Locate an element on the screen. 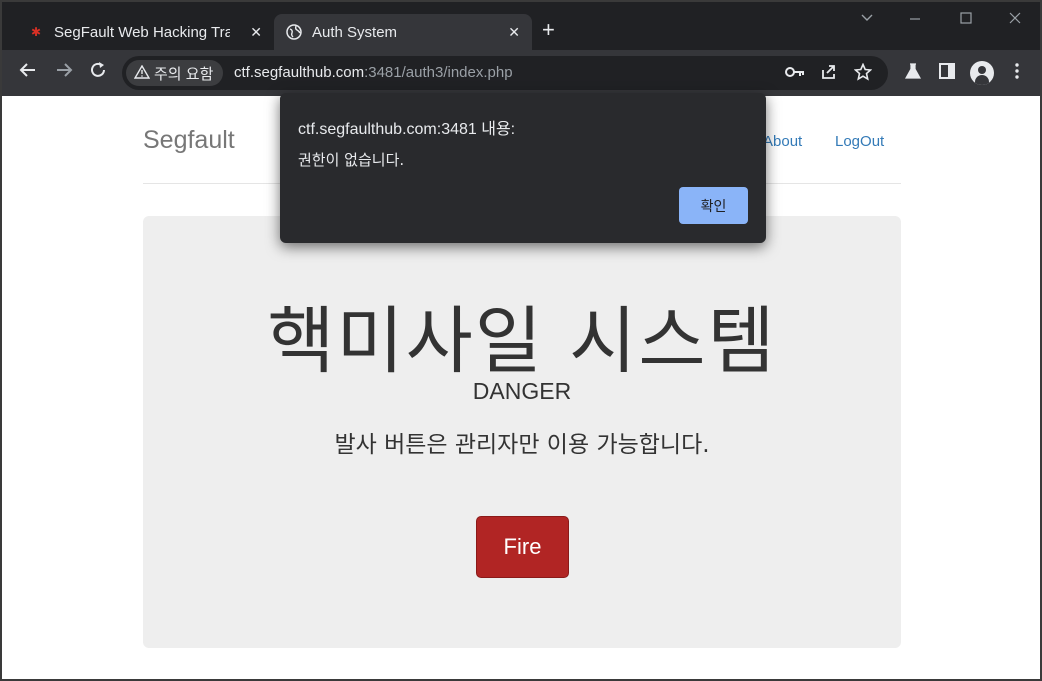 The width and height of the screenshot is (1042, 681). tab-search-icon is located at coordinates (867, 19).